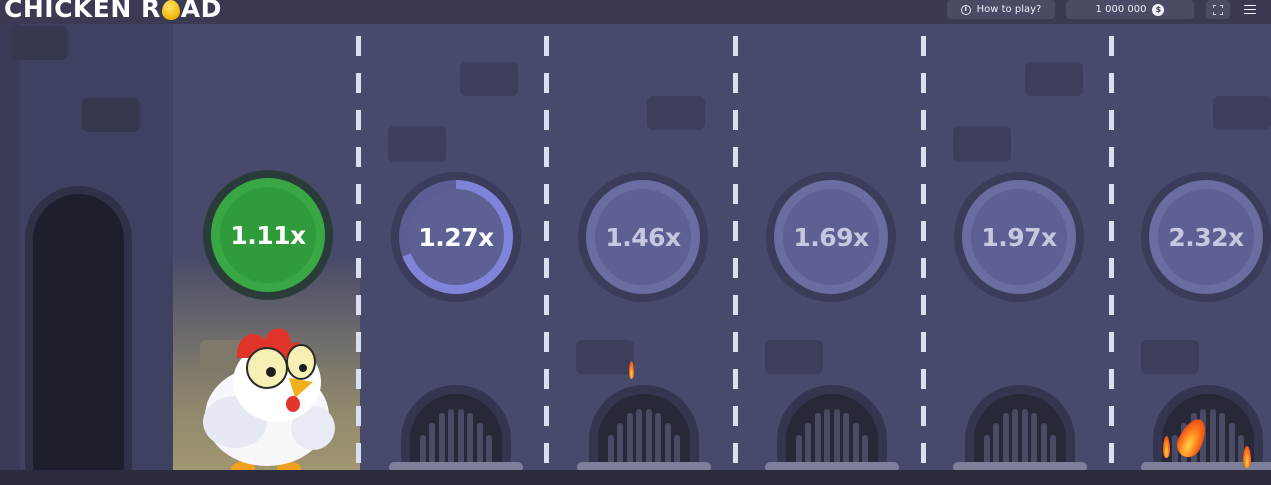  I want to click on multiplier-label: 1.46x, so click(643, 237).